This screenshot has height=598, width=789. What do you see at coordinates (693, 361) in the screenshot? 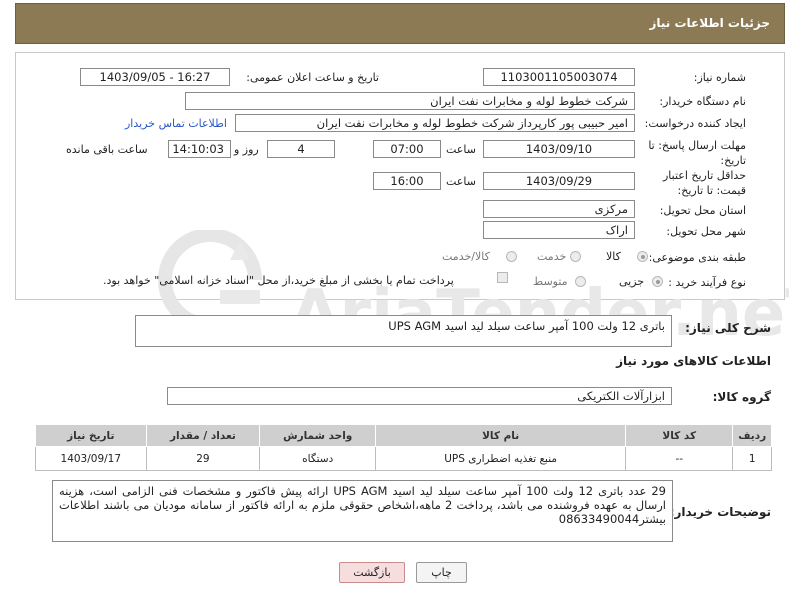
I see `goods-info-title: اطلاعات کالاهای مورد نیاز` at bounding box center [693, 361].